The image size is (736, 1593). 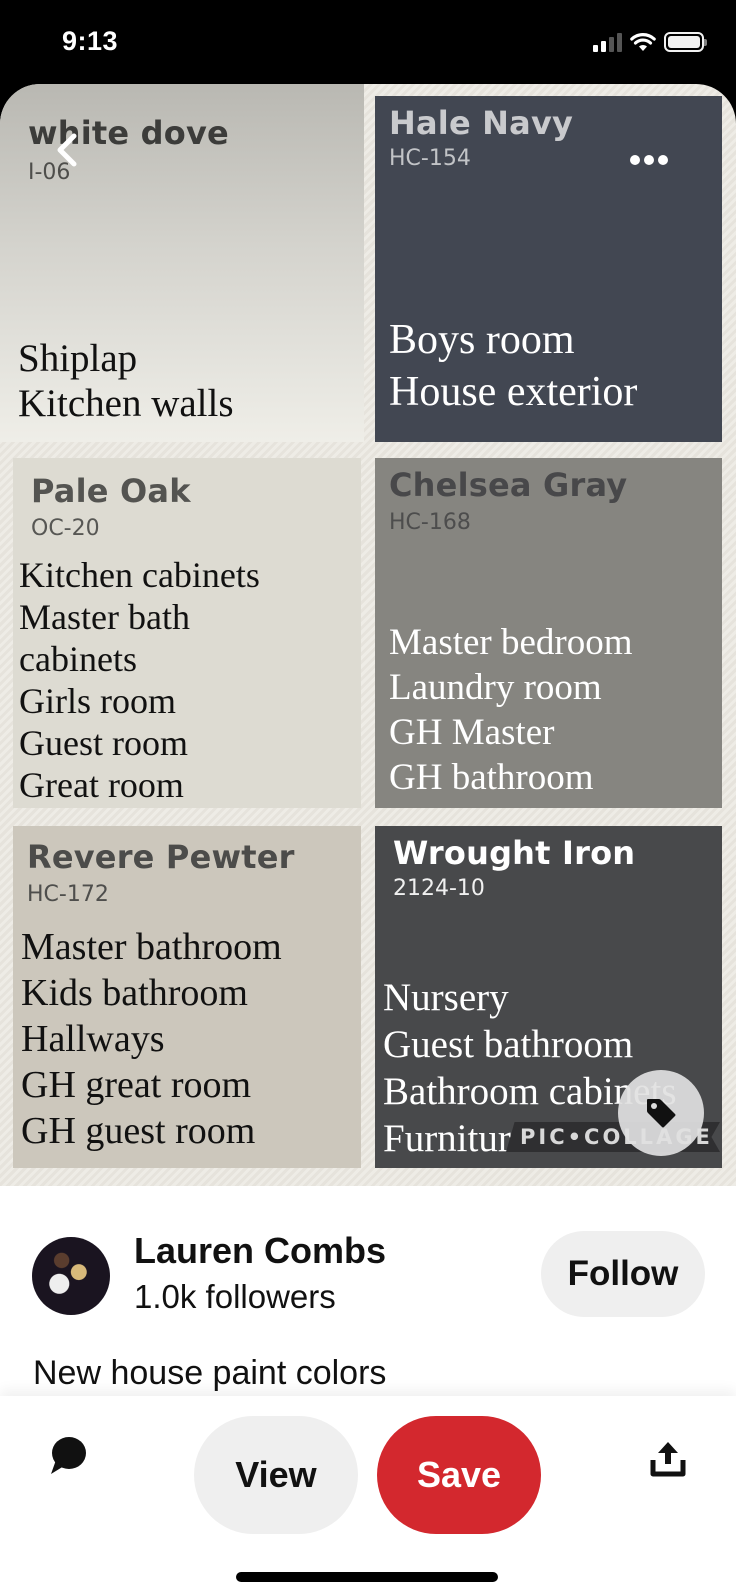 I want to click on follower-count: 1.0k followers, so click(x=235, y=1296).